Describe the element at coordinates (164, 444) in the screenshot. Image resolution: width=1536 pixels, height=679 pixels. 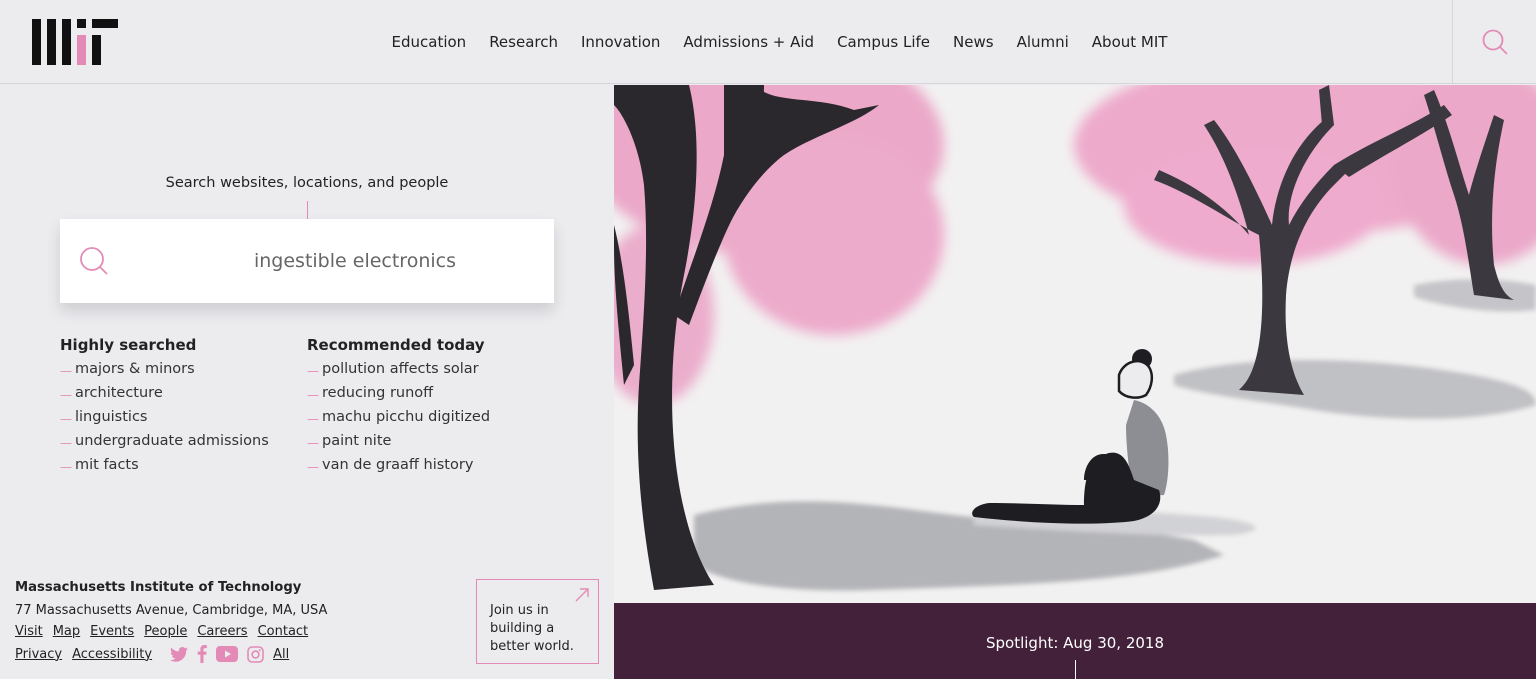
I see `list-item: — undergraduate admissions` at that location.